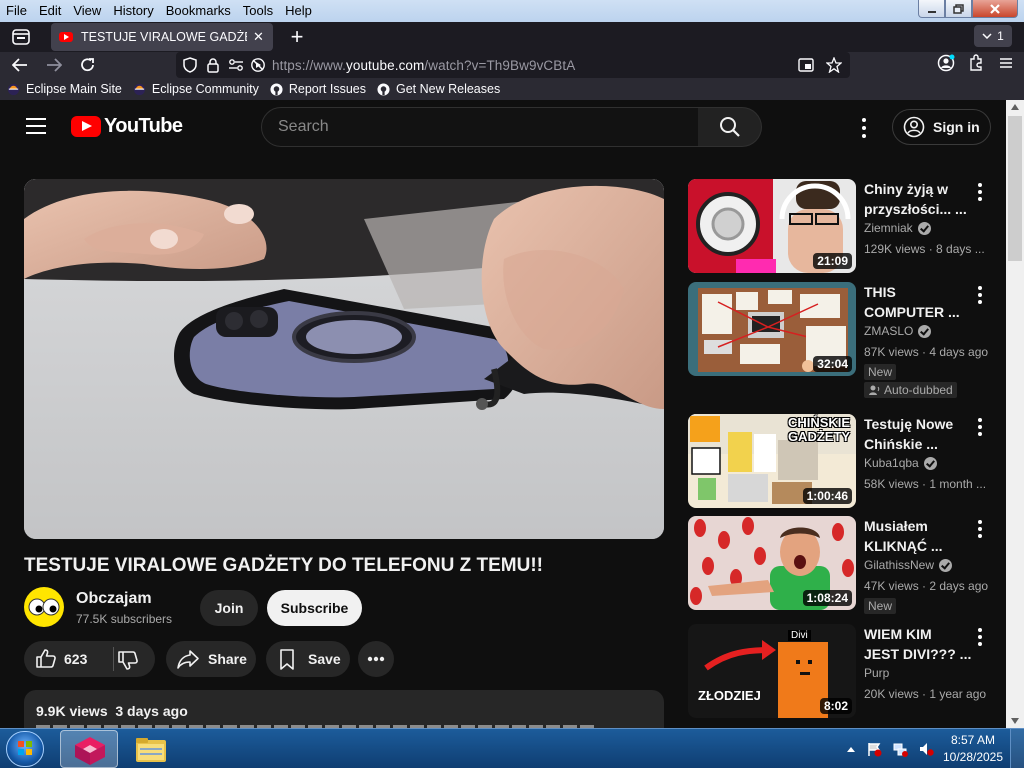 The height and width of the screenshot is (768, 1024). I want to click on maximize-button, so click(958, 9).